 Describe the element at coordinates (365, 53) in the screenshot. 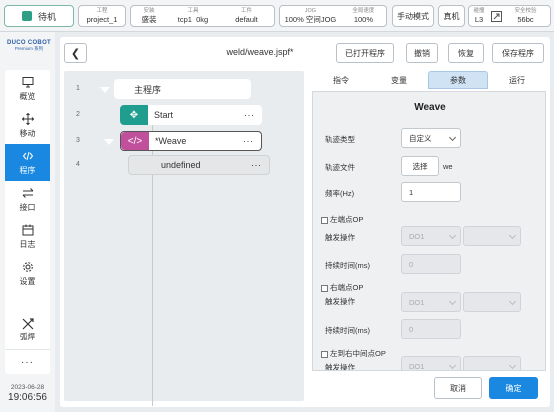

I see `open-programs-button: 已打开程序` at that location.